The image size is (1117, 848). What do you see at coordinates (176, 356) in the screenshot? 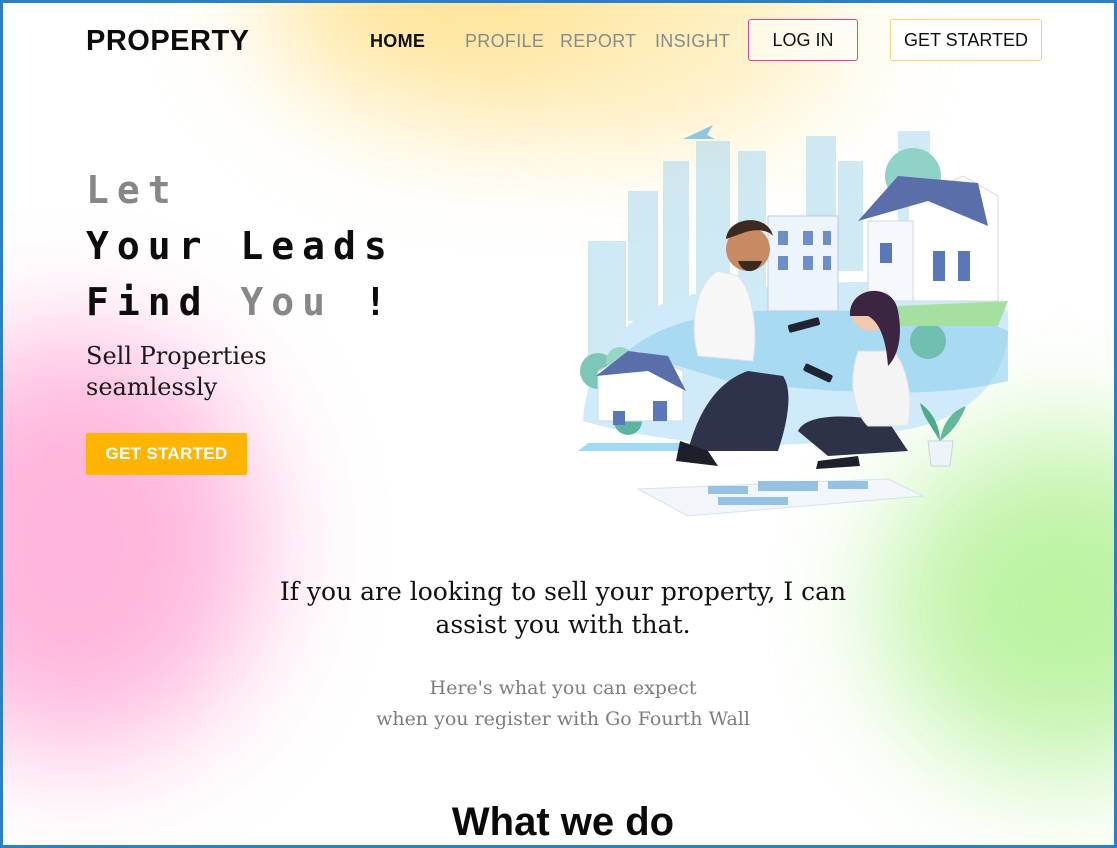
I see `hero-subtitle-line1: Sell Properties` at bounding box center [176, 356].